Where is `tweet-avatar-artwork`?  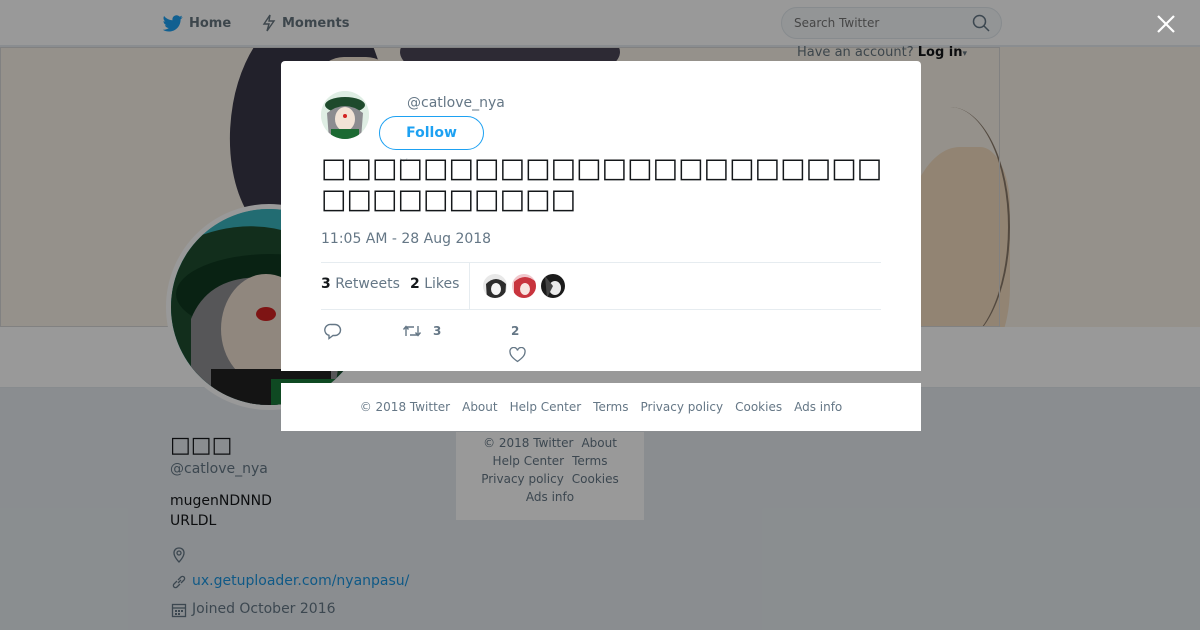 tweet-avatar-artwork is located at coordinates (345, 115).